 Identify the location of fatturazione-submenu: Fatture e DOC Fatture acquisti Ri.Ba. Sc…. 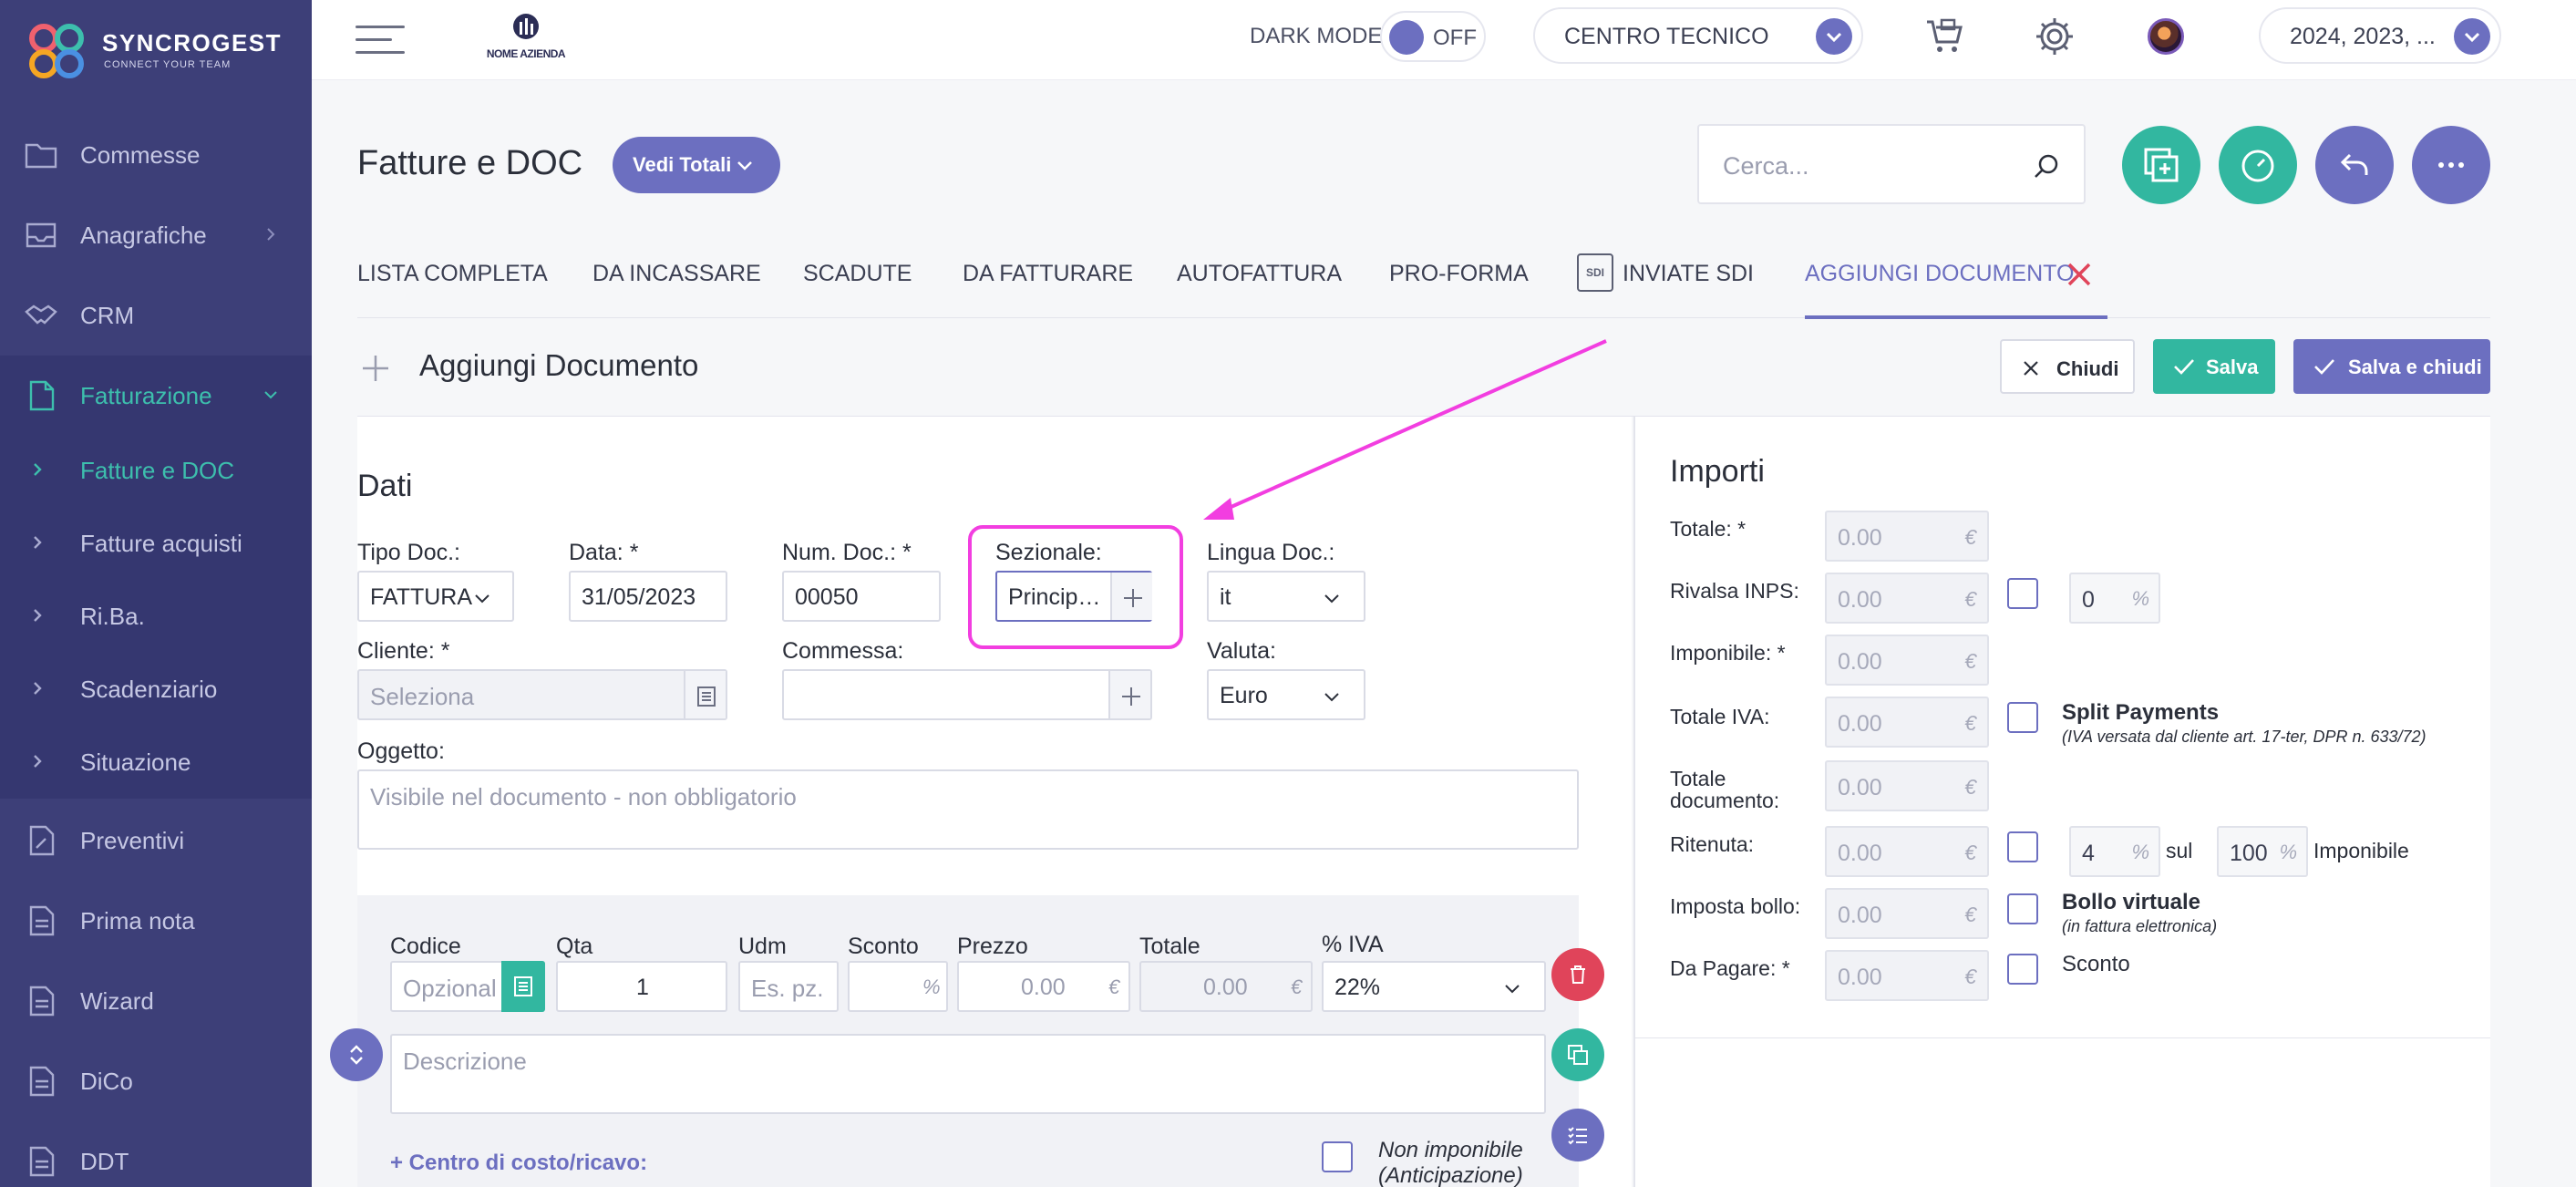
(156, 616).